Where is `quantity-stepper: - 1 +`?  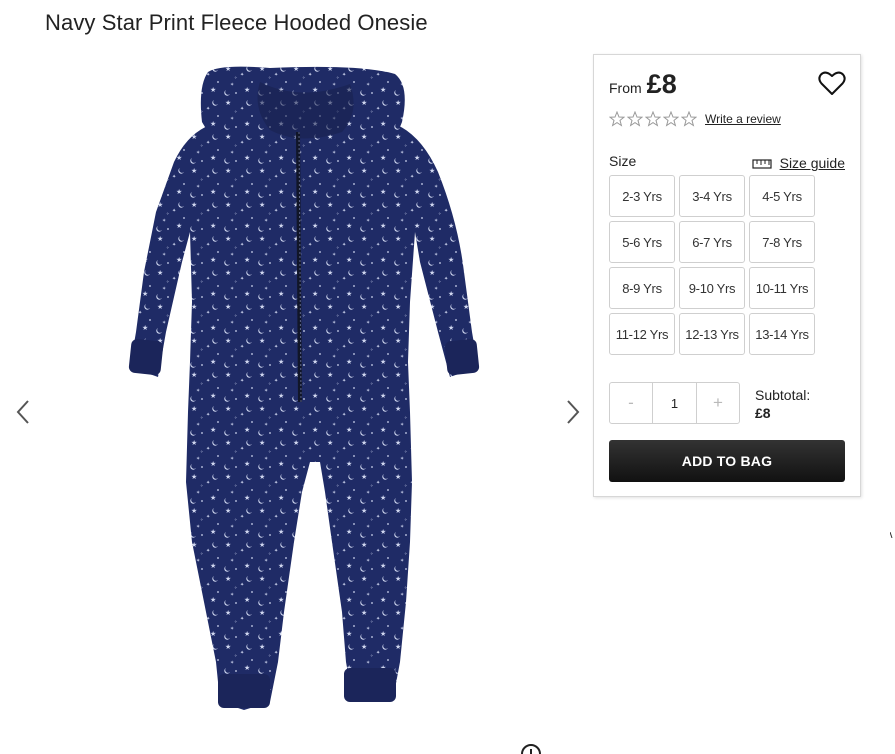 quantity-stepper: - 1 + is located at coordinates (674, 403).